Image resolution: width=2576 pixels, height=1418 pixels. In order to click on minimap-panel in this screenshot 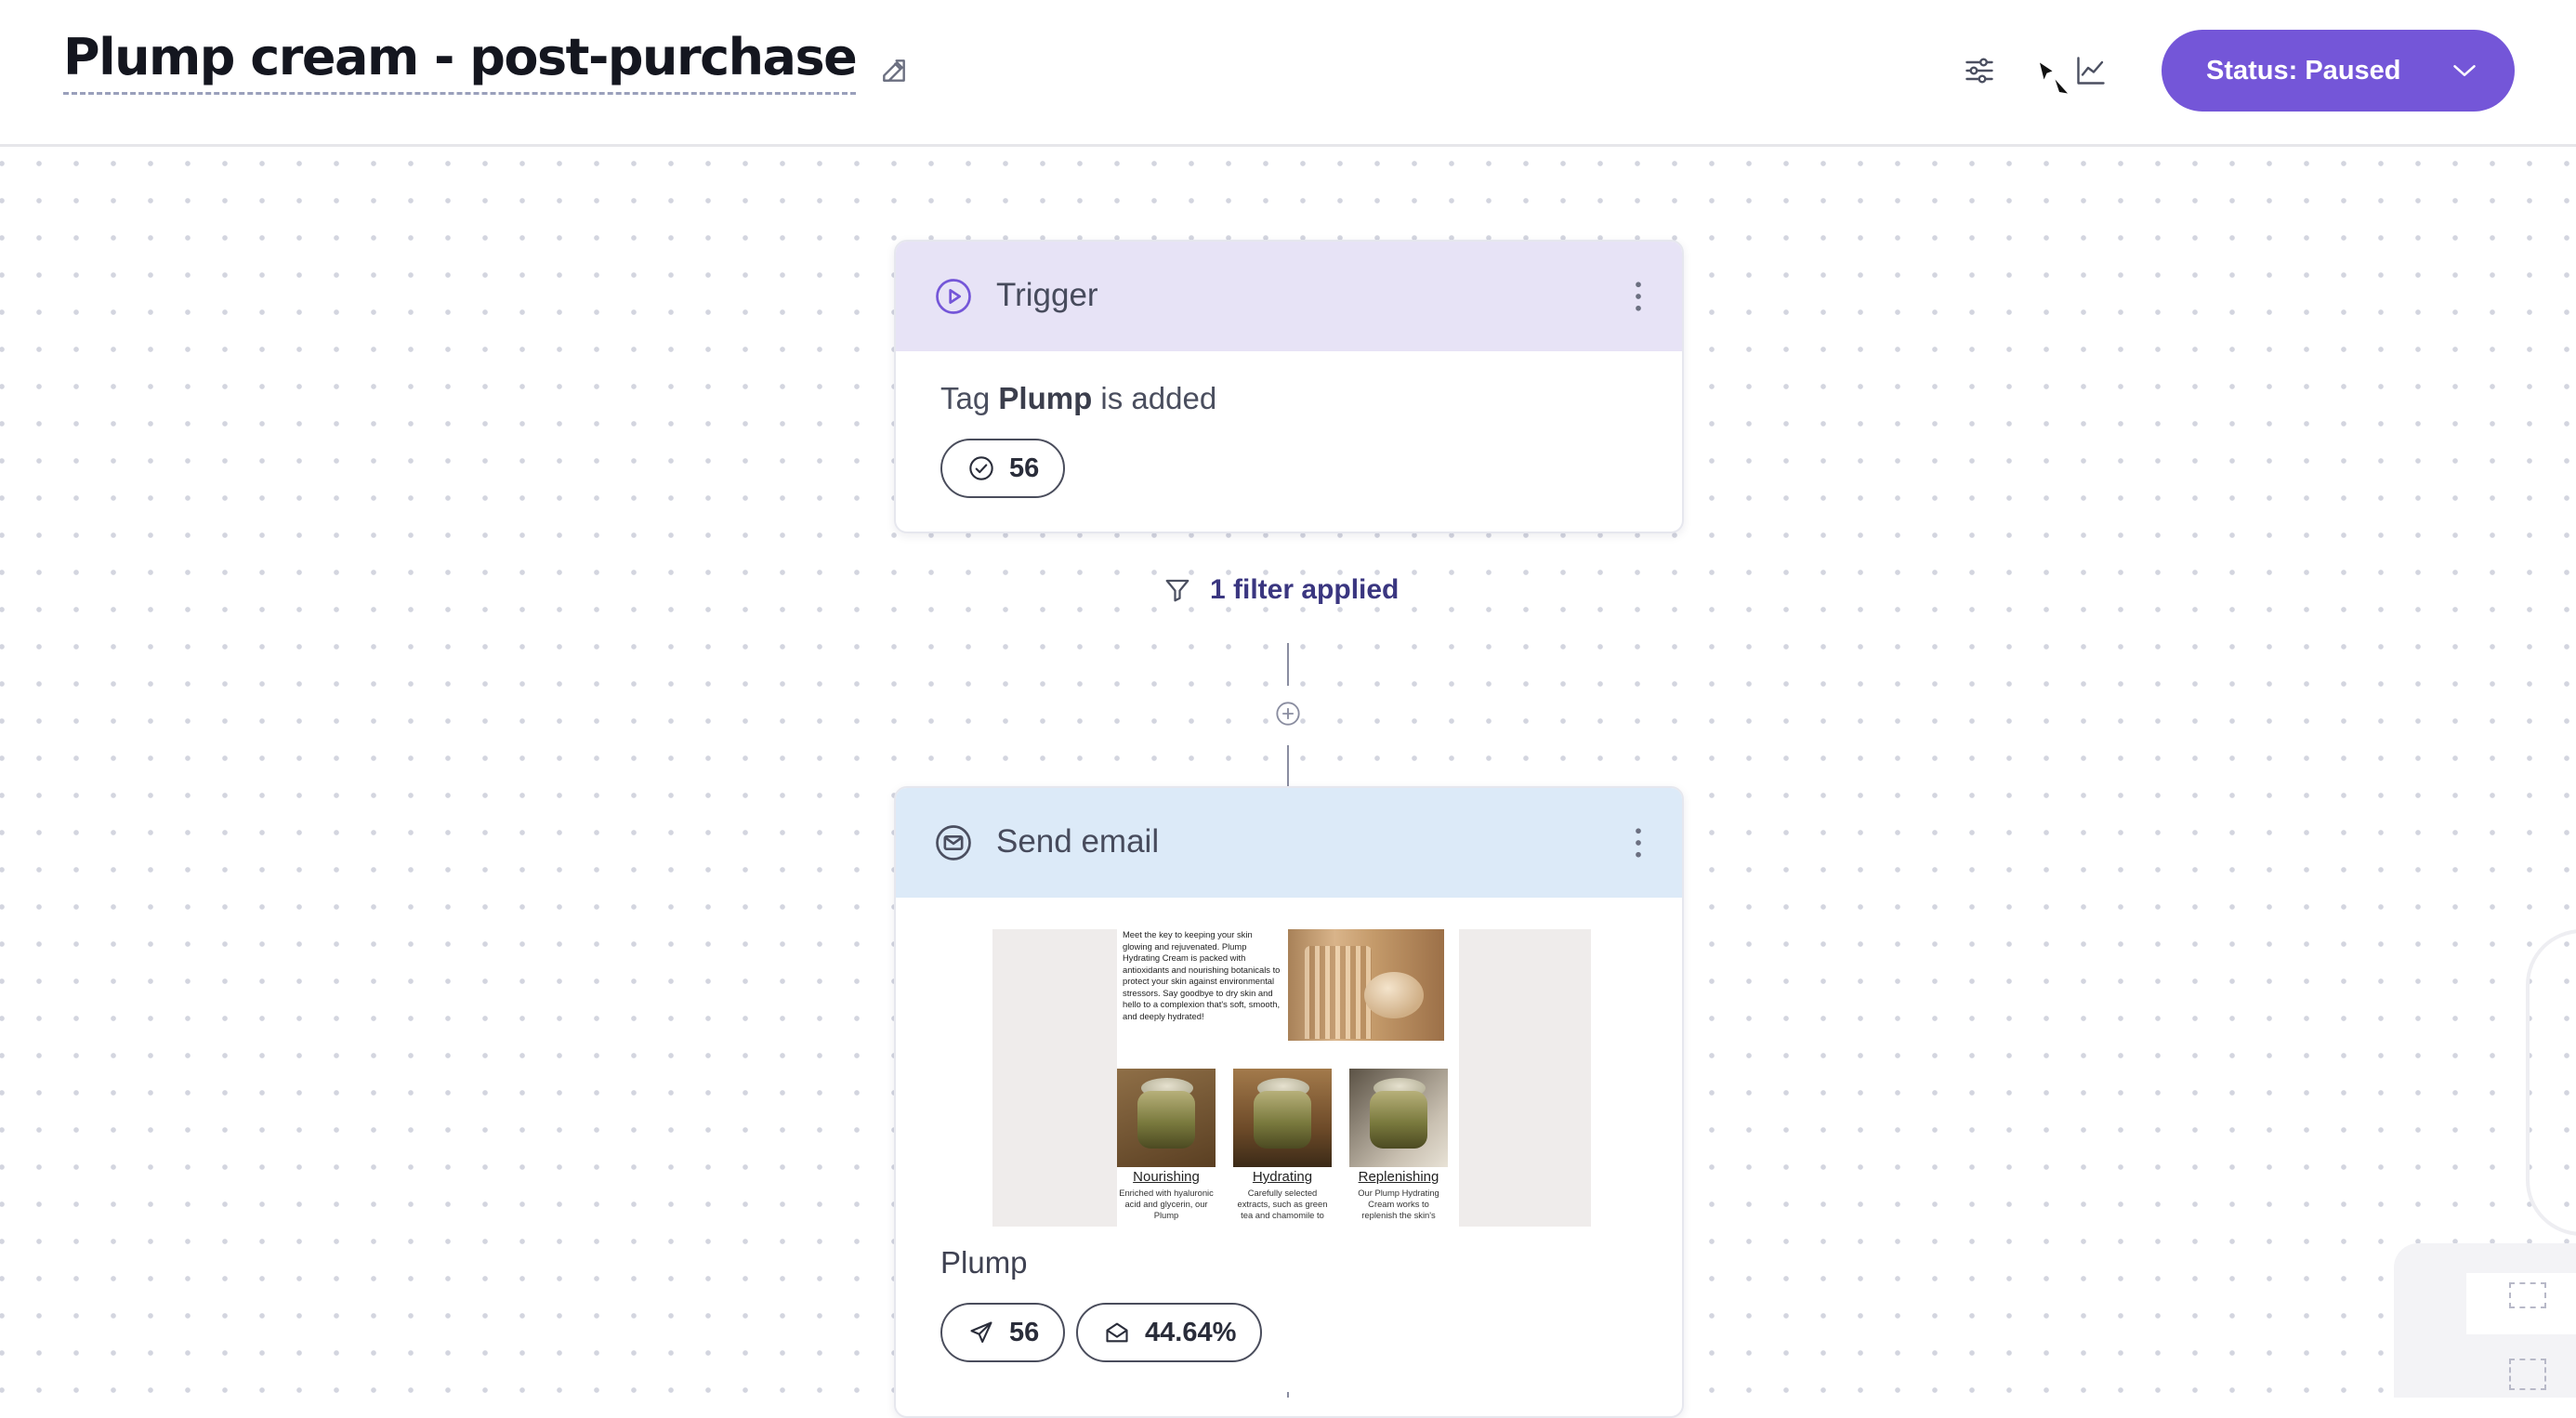, I will do `click(2485, 1320)`.